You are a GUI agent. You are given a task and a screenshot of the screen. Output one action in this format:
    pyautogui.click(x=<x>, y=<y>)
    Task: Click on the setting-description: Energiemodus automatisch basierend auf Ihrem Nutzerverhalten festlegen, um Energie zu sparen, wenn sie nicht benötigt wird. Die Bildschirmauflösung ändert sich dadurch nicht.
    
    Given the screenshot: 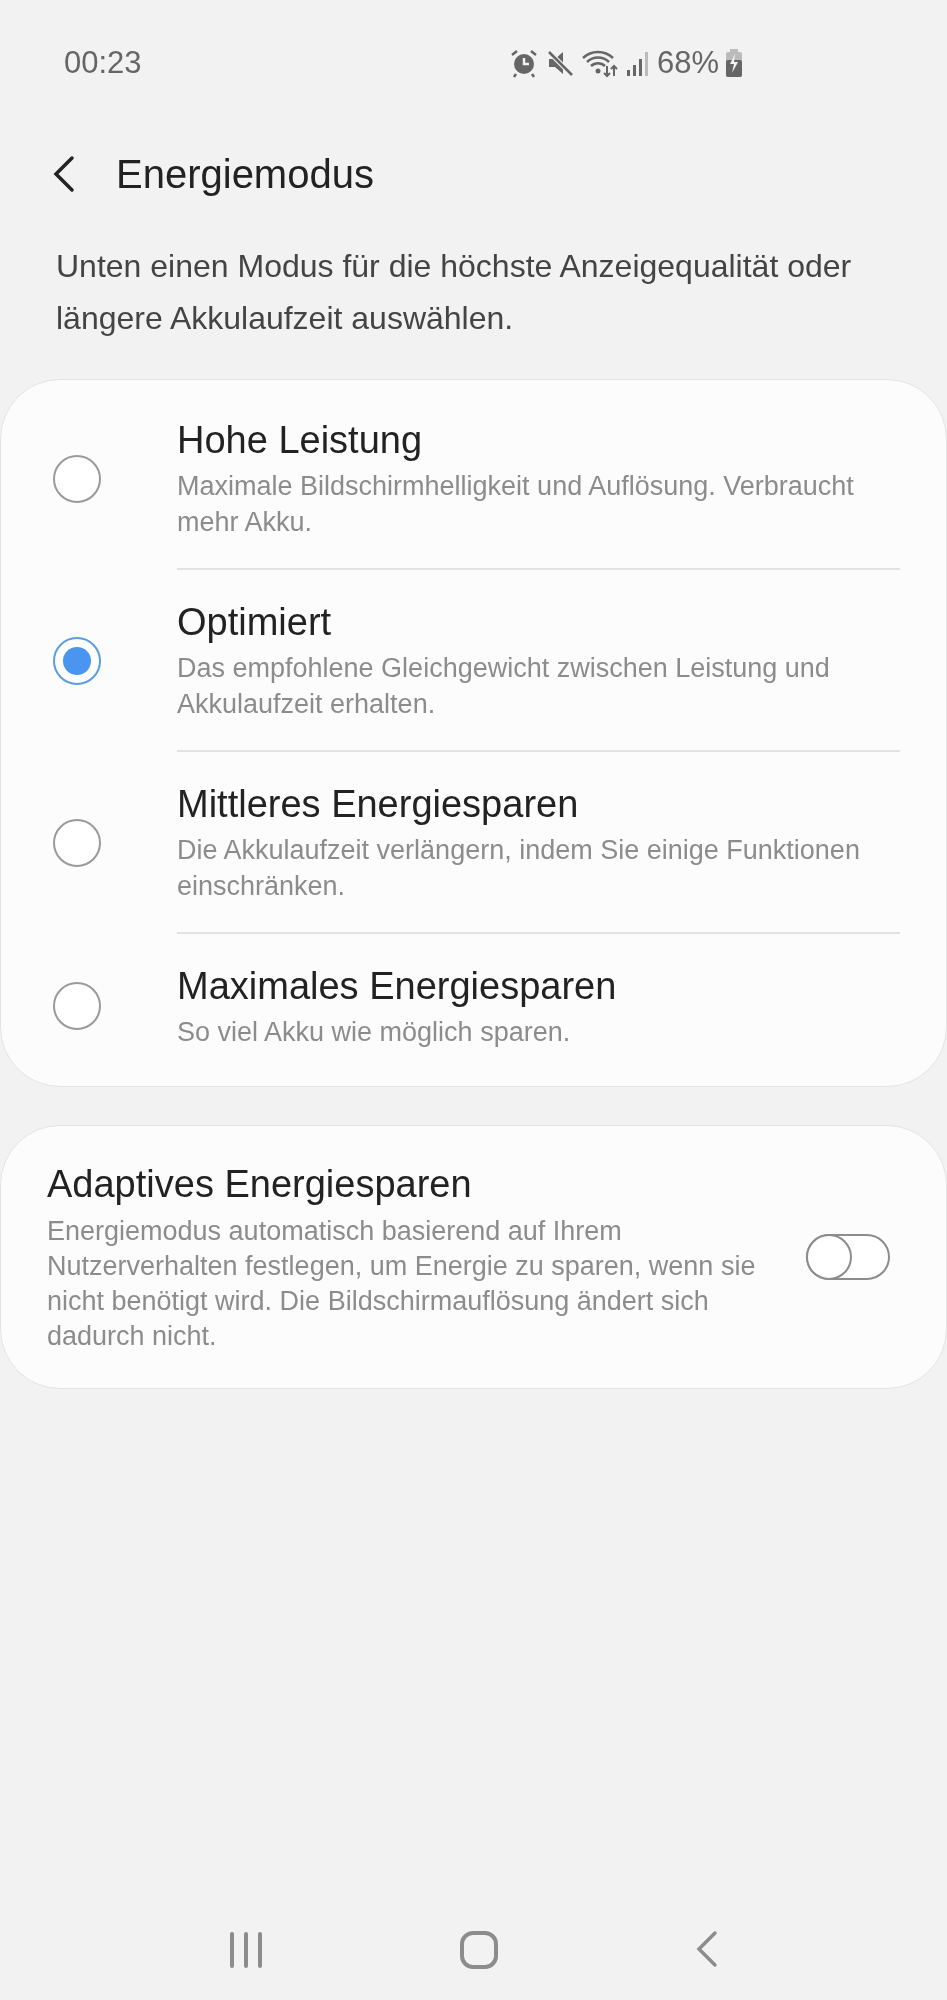 What is the action you would take?
    pyautogui.click(x=402, y=1284)
    